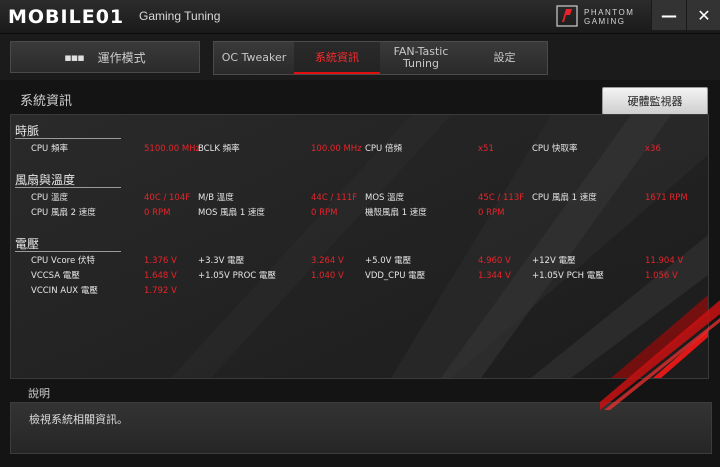 The width and height of the screenshot is (720, 467). What do you see at coordinates (501, 198) in the screenshot?
I see `mos-temp-value: 45C / 113F` at bounding box center [501, 198].